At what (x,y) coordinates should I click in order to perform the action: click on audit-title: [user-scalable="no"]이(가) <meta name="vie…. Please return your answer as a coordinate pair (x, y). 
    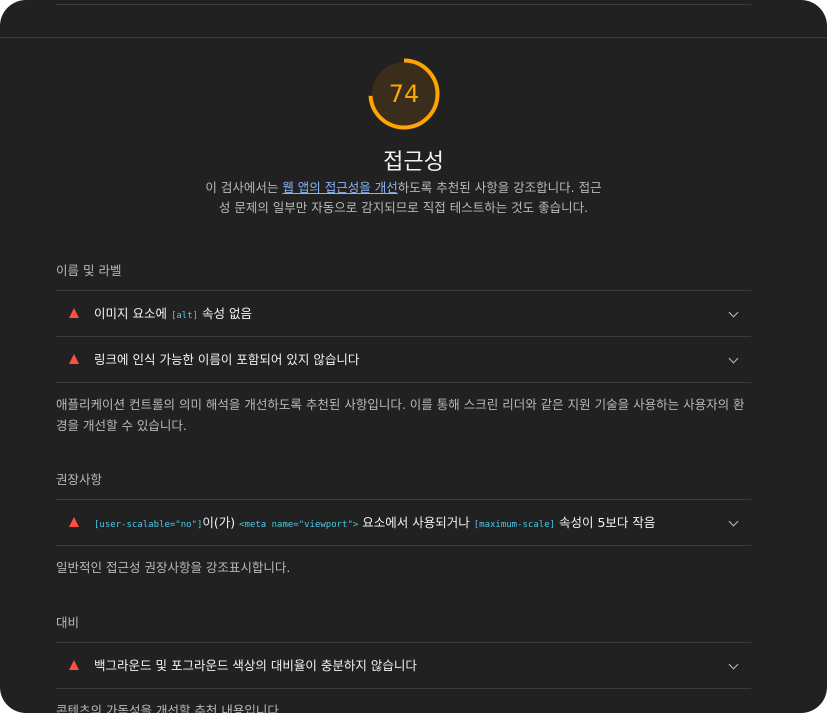
    Looking at the image, I should click on (374, 522).